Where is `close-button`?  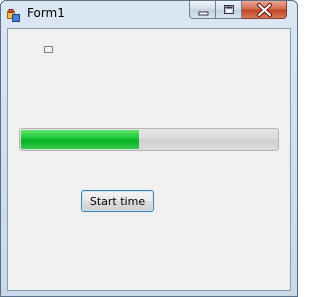 close-button is located at coordinates (264, 10).